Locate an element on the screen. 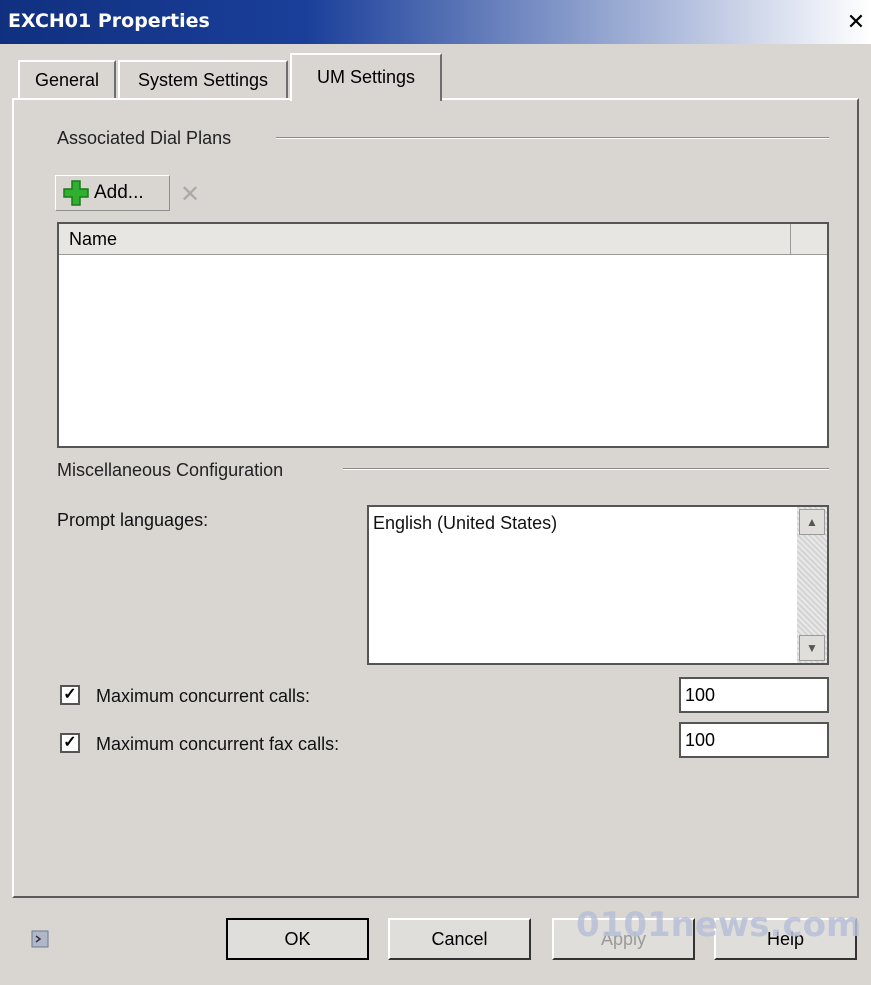 Image resolution: width=871 pixels, height=985 pixels. tab-system-settings: System Settings is located at coordinates (203, 79).